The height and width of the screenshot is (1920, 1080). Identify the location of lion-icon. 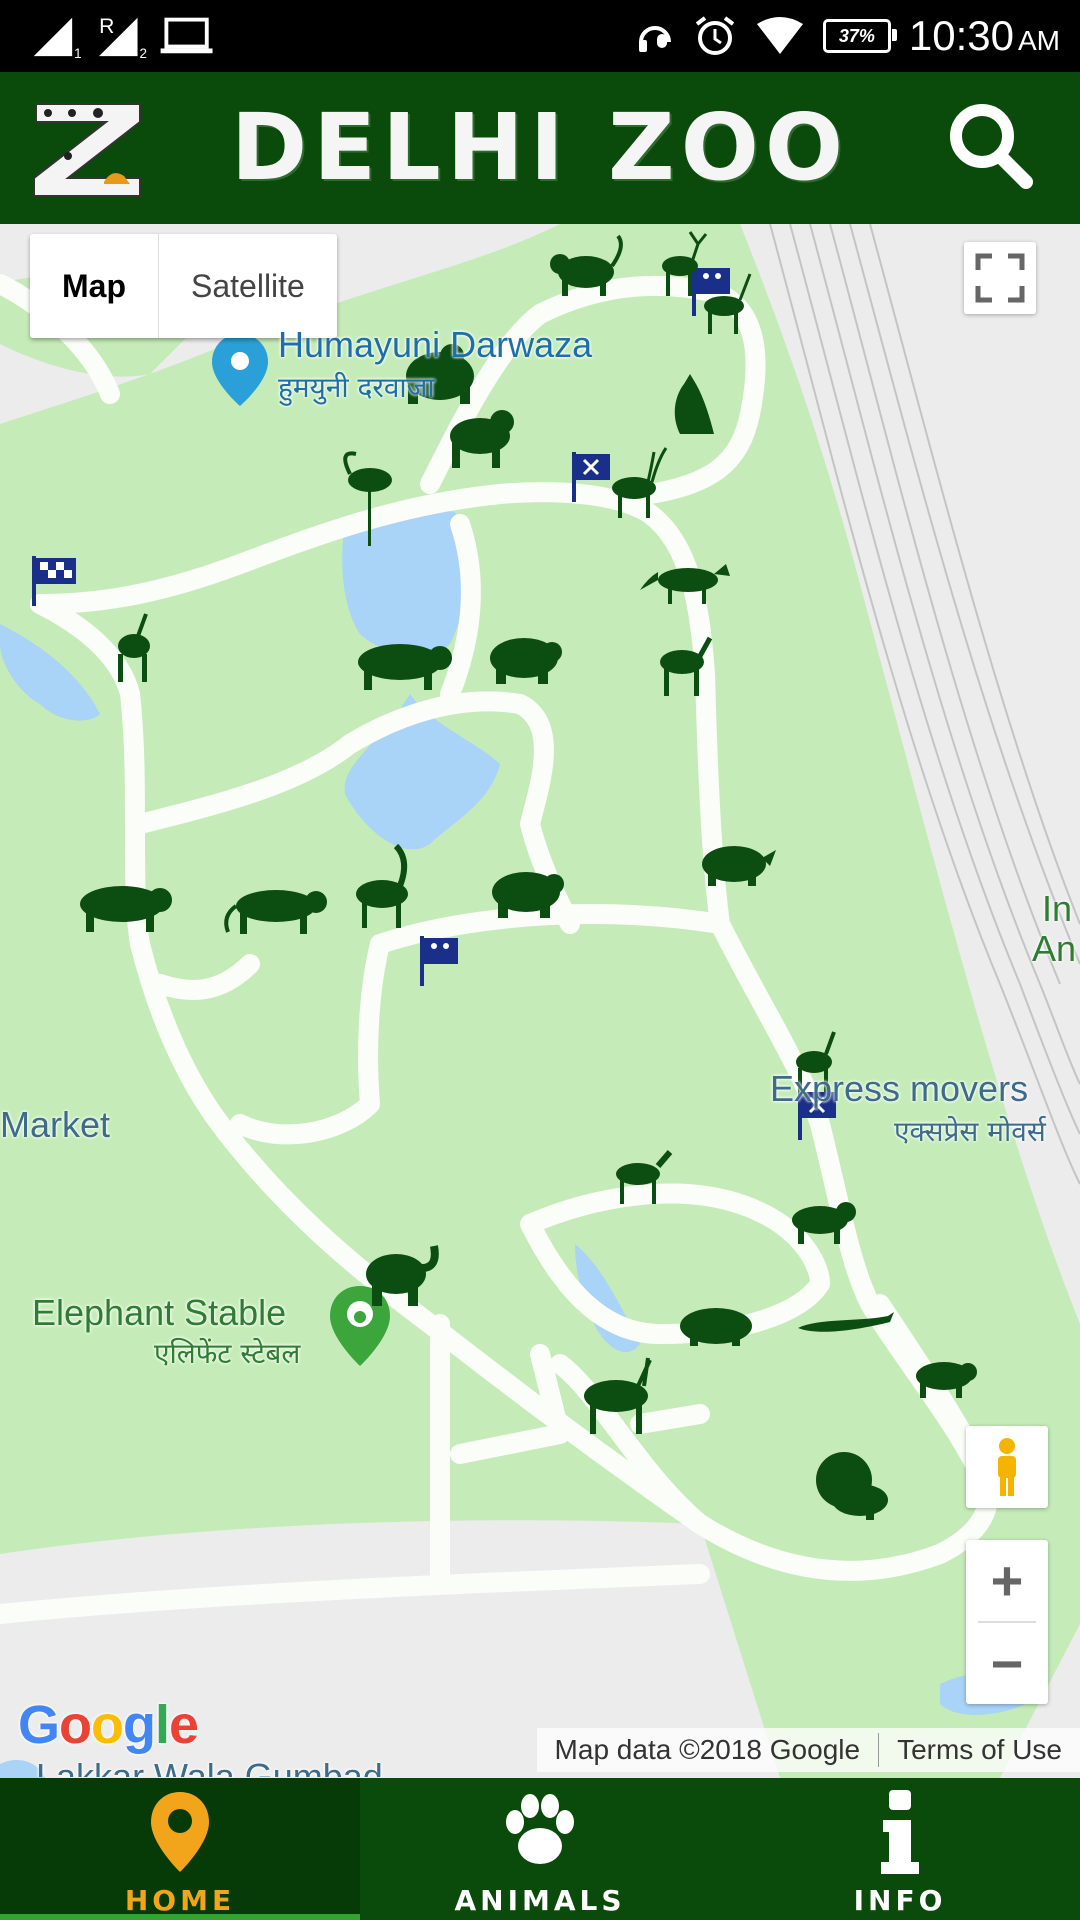
(852, 1486).